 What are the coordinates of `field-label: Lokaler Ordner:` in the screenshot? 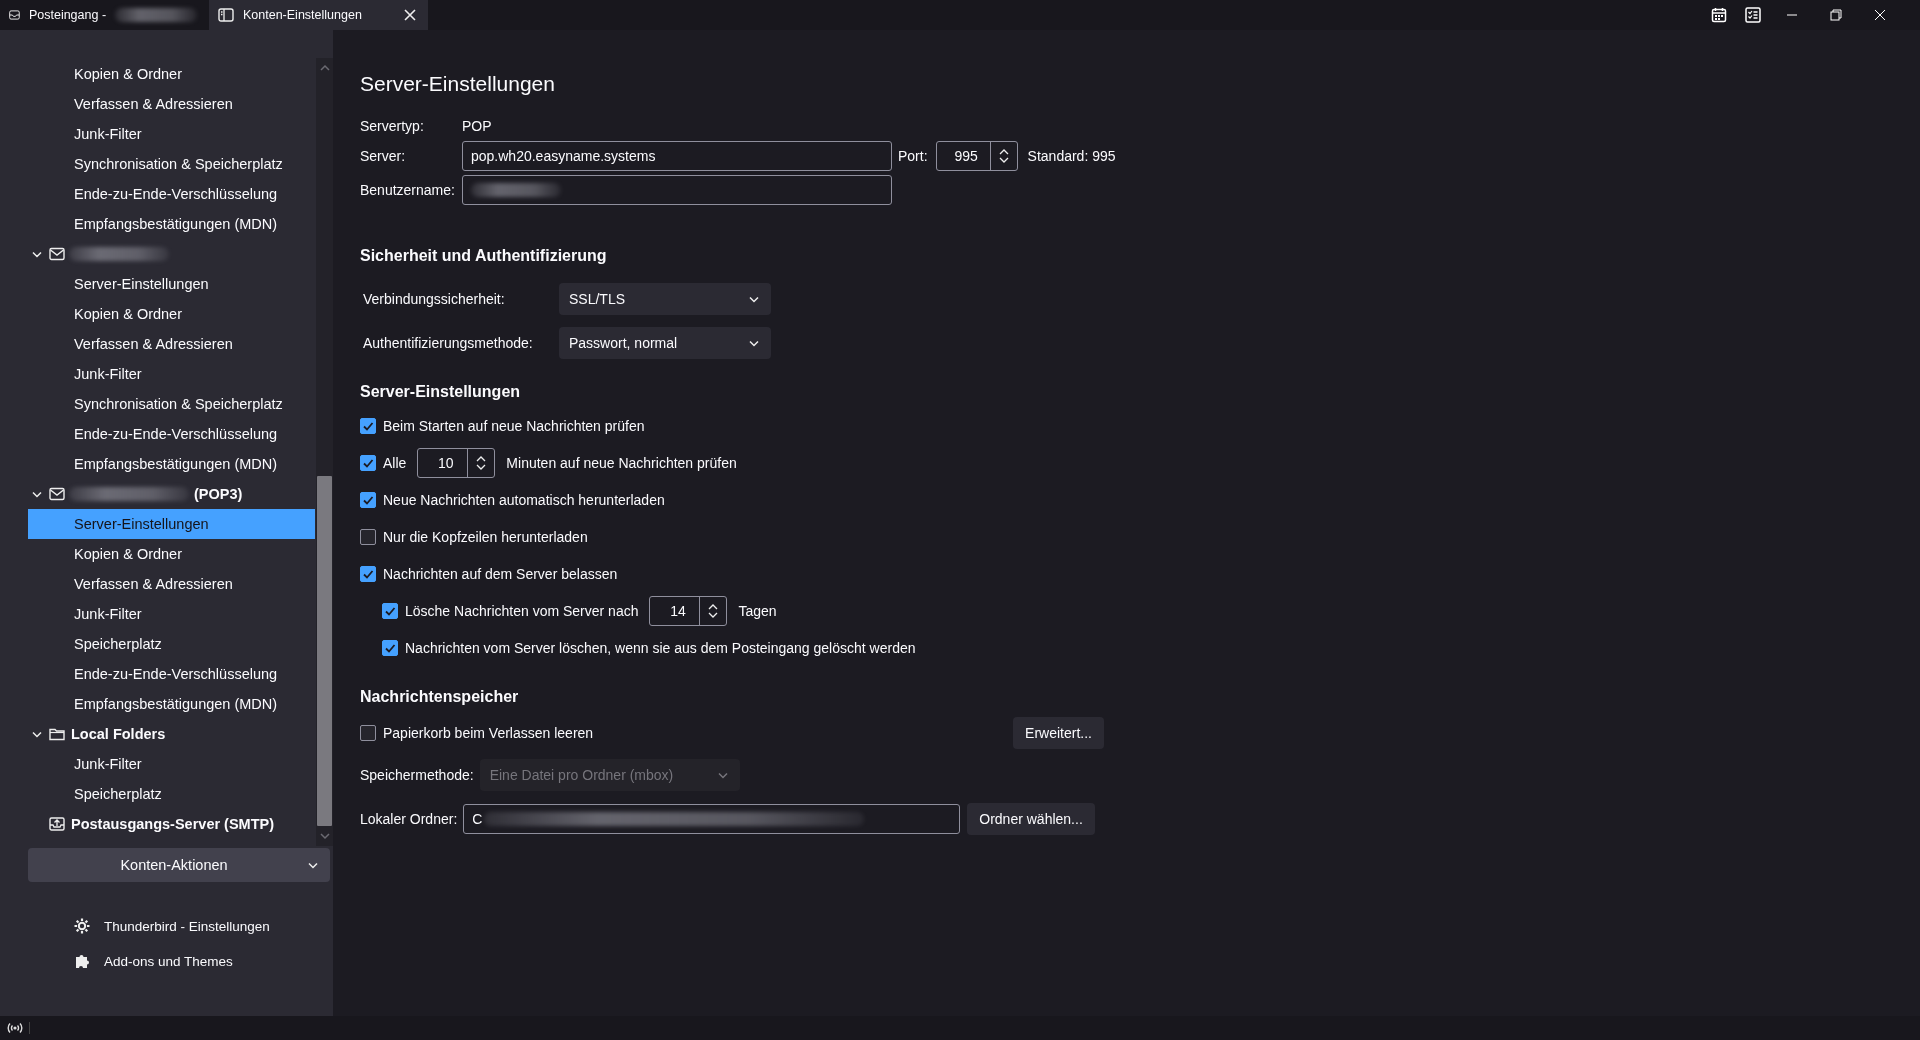 It's located at (409, 819).